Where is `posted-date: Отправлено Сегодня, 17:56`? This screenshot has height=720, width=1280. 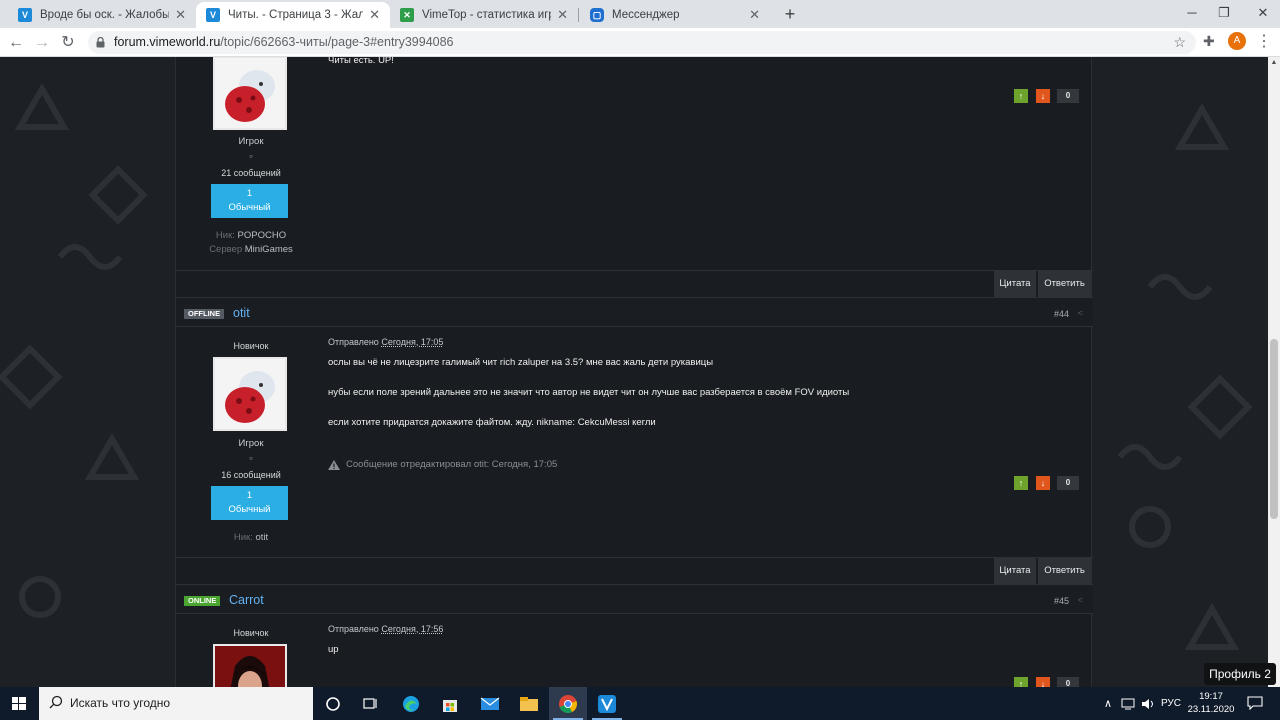 posted-date: Отправлено Сегодня, 17:56 is located at coordinates (386, 629).